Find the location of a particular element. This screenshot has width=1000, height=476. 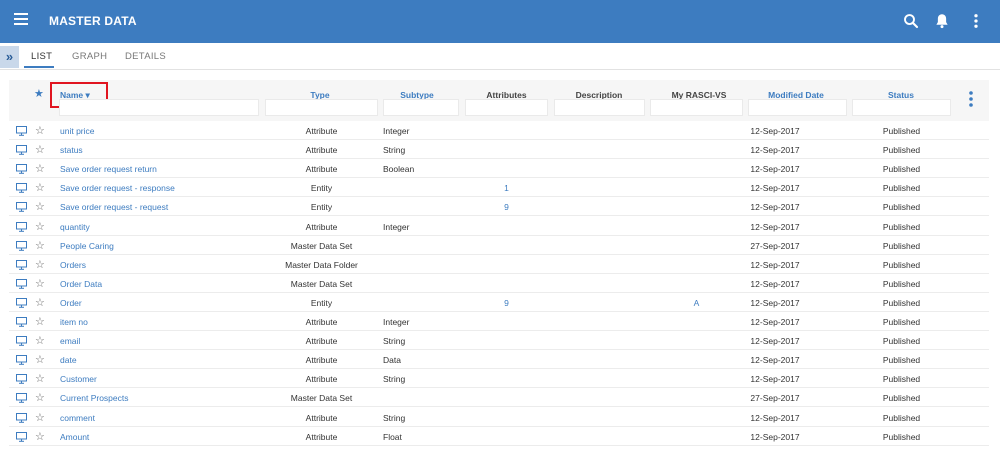

cell-name: Amount is located at coordinates (74, 437).